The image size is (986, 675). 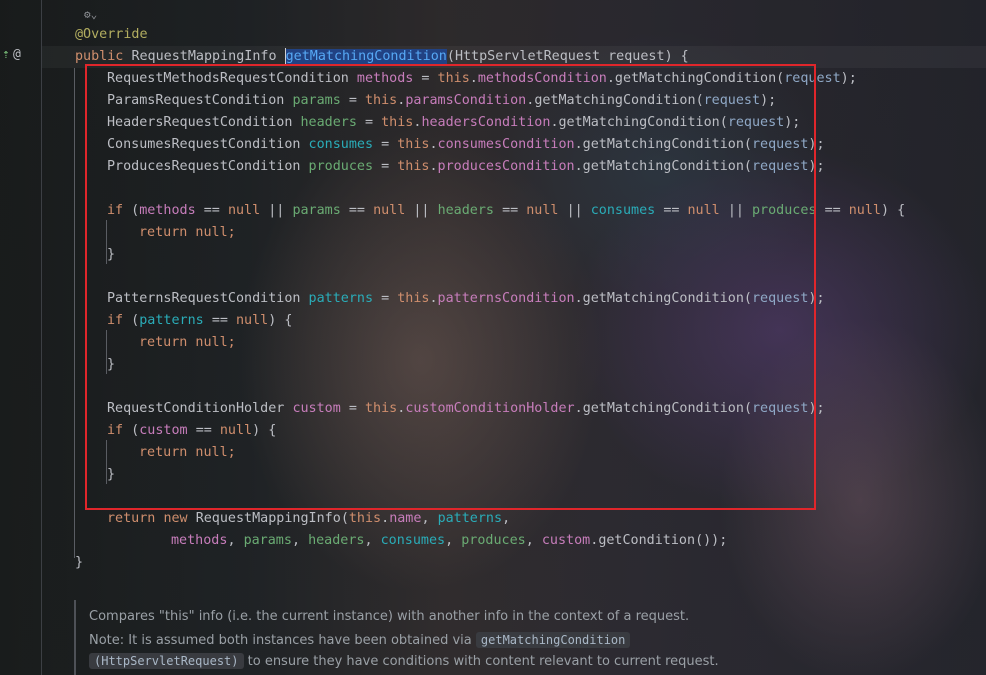 What do you see at coordinates (111, 34) in the screenshot?
I see `code-line-annotation: @Override` at bounding box center [111, 34].